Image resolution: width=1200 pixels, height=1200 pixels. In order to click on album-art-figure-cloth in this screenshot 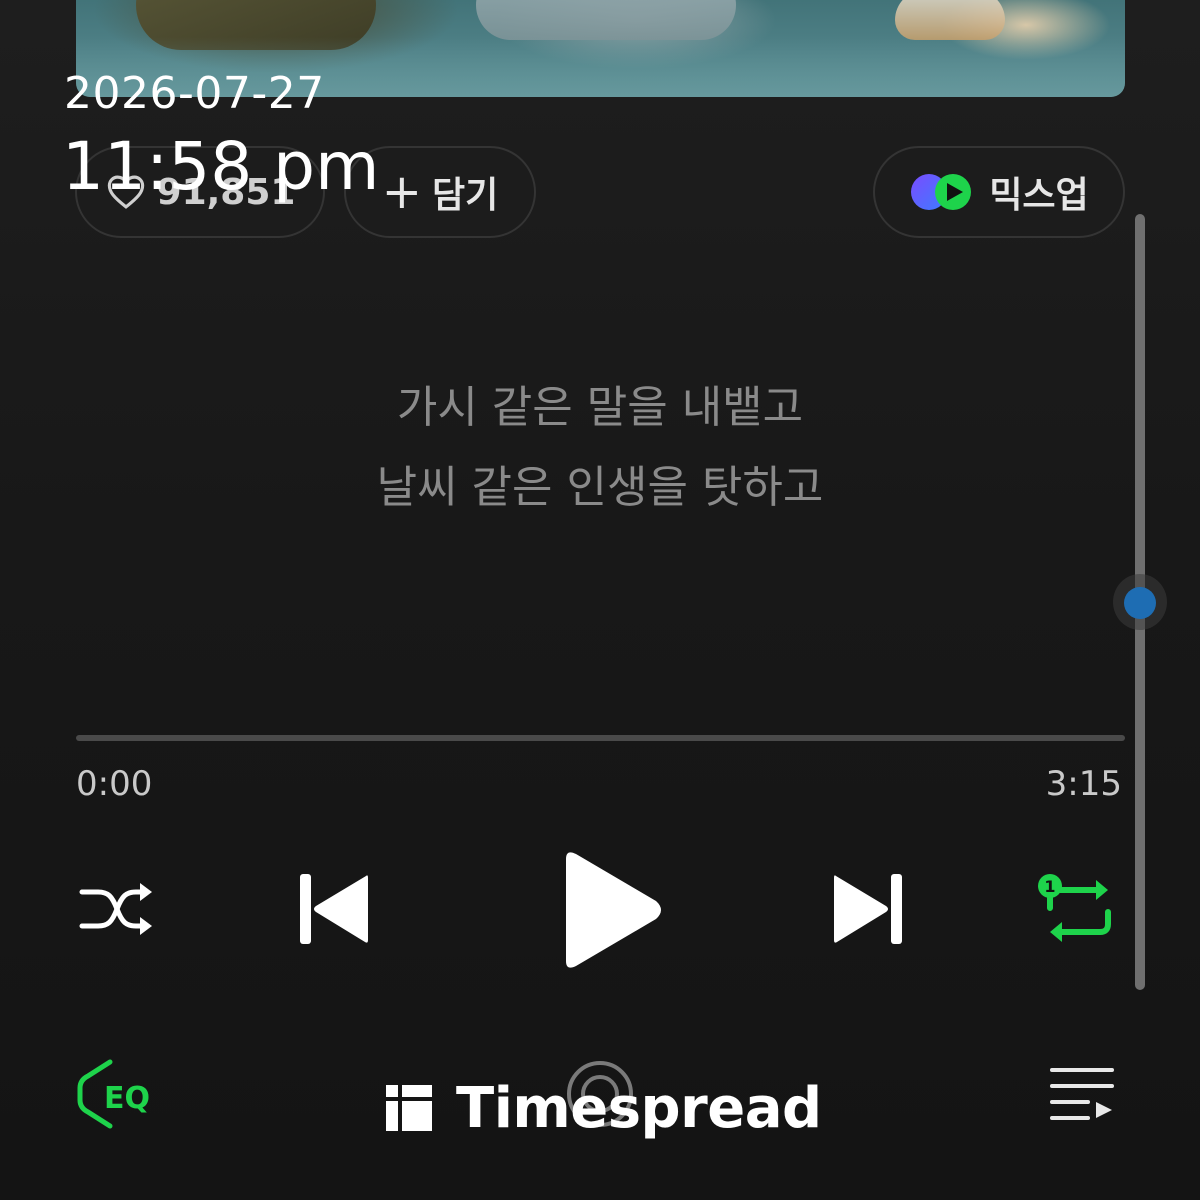, I will do `click(606, 20)`.